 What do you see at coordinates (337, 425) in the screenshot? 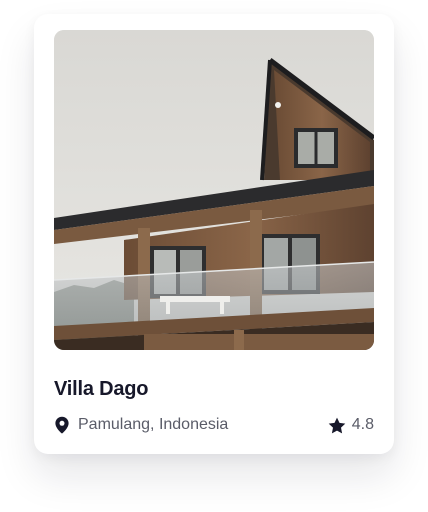
I see `star-icon` at bounding box center [337, 425].